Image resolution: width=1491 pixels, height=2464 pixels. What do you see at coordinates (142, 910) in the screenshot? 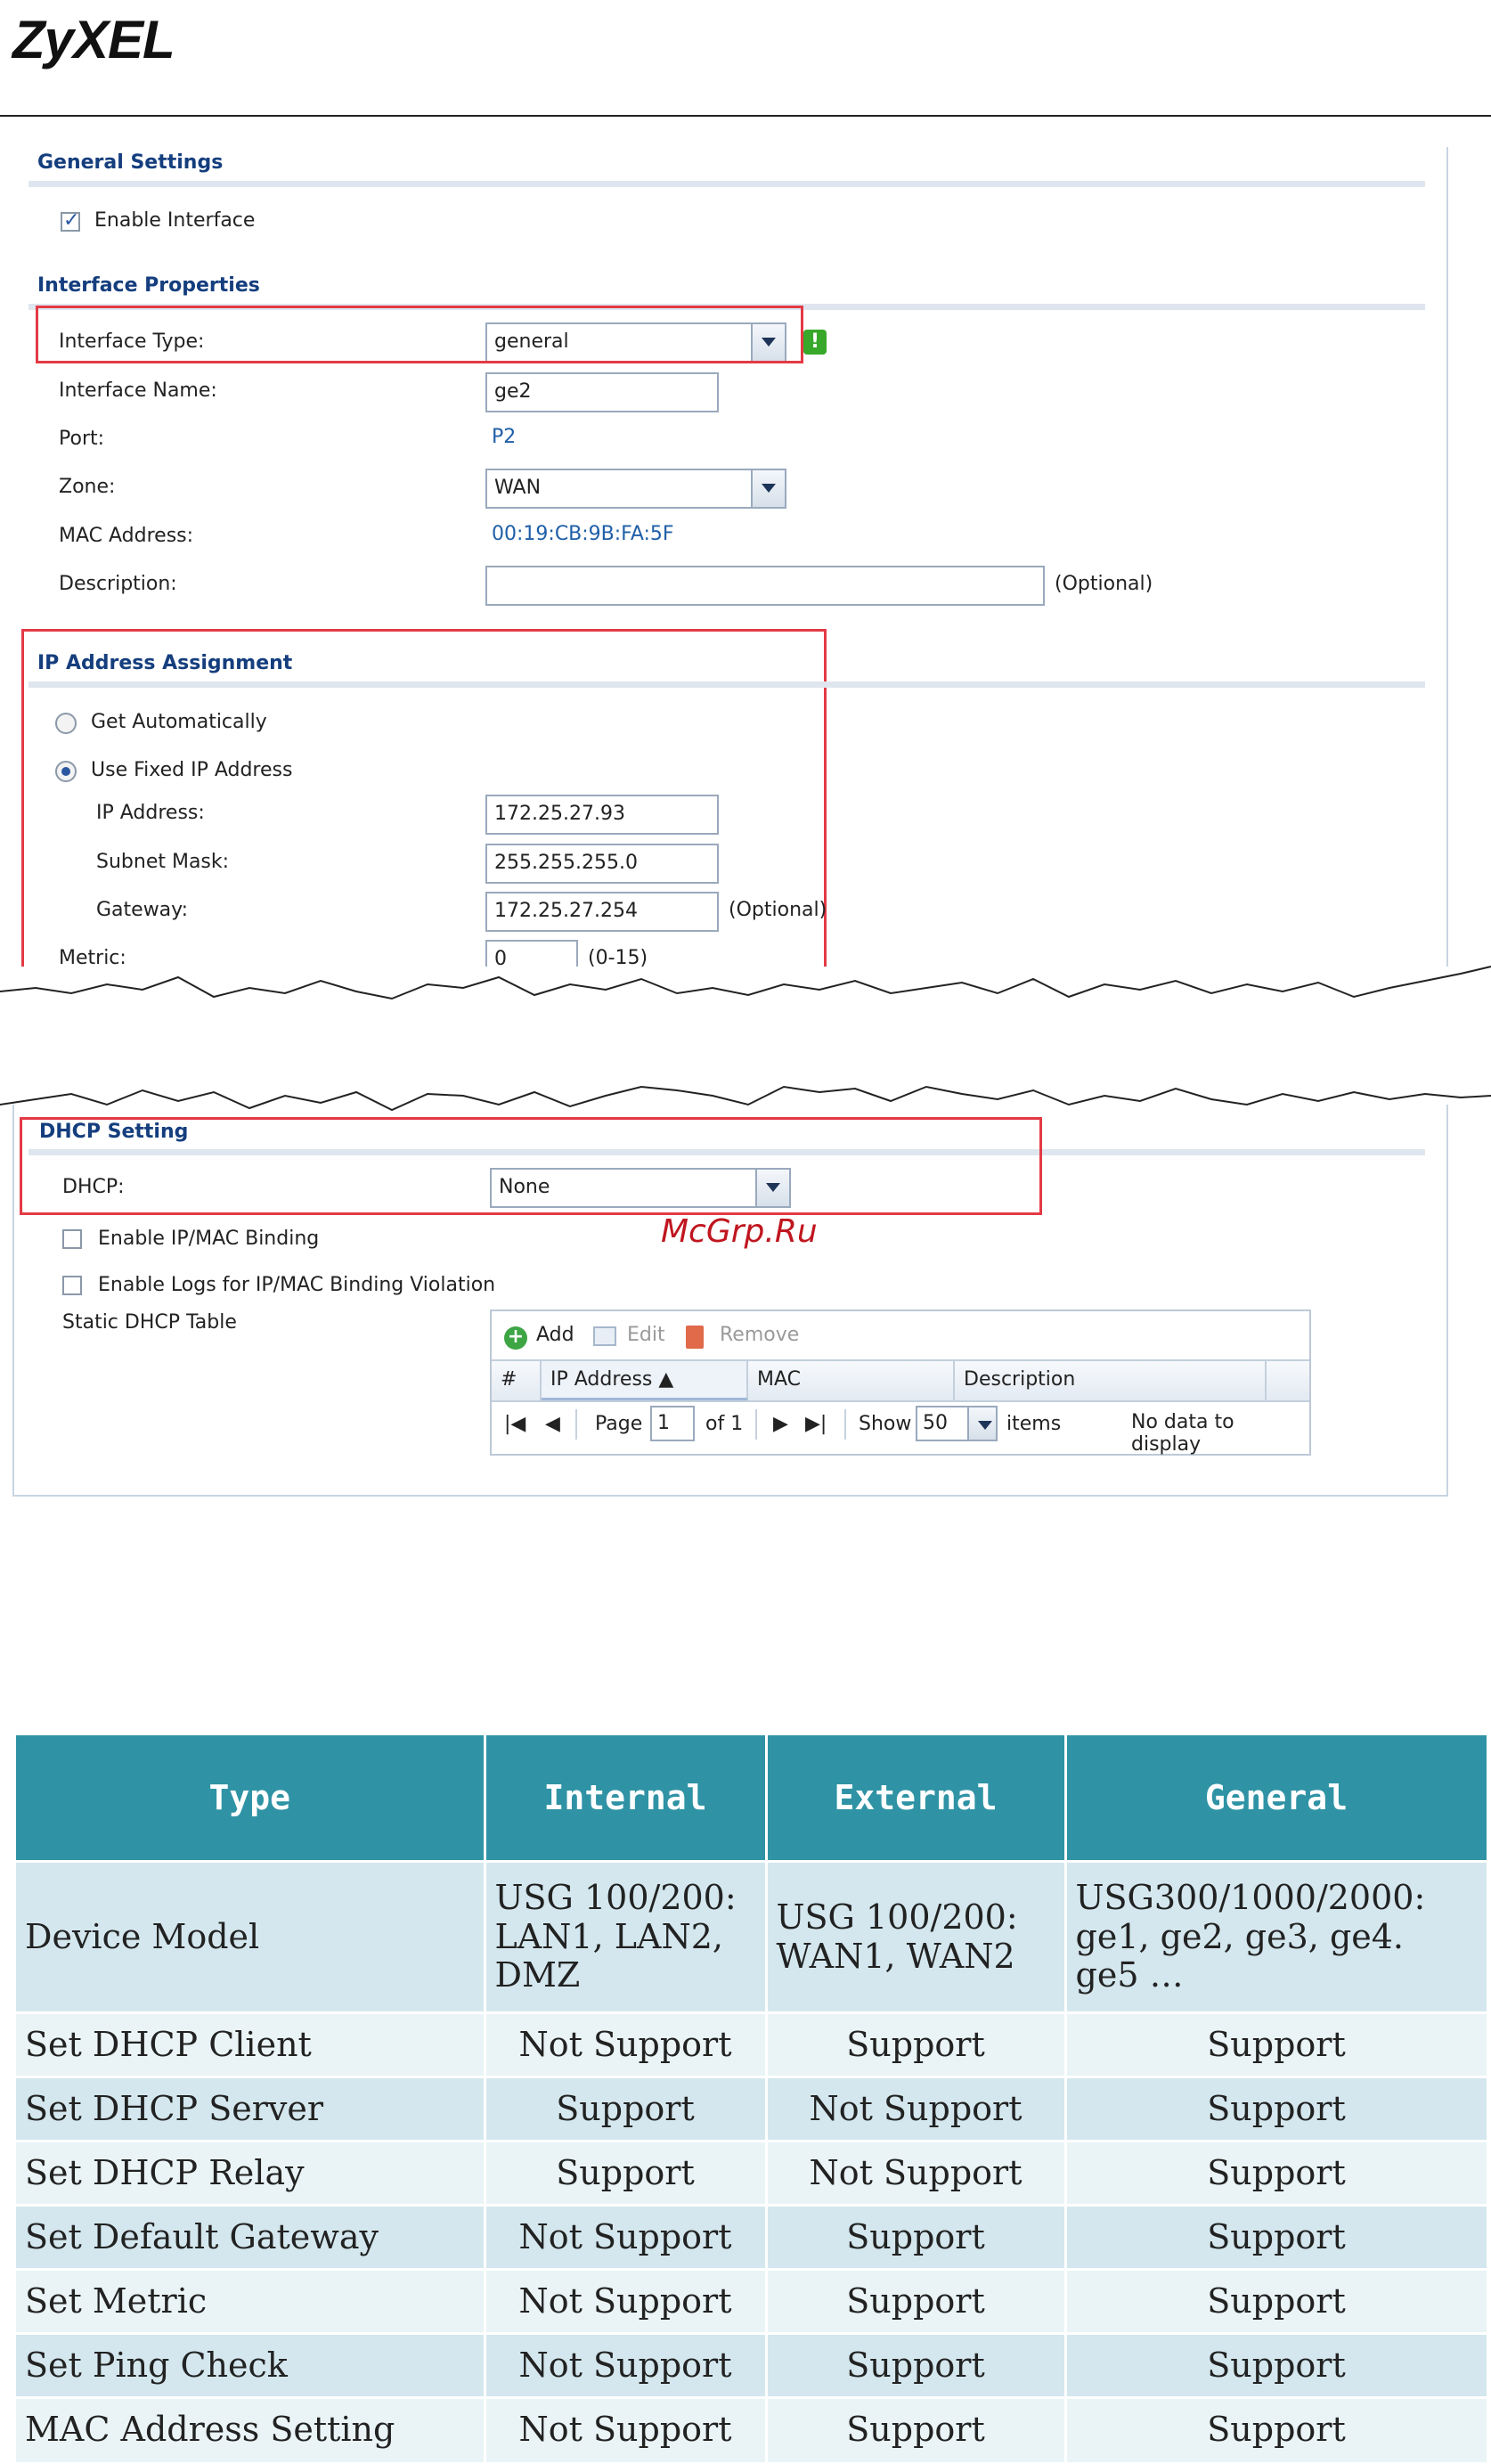
I see `gateway-label: Gateway:` at bounding box center [142, 910].